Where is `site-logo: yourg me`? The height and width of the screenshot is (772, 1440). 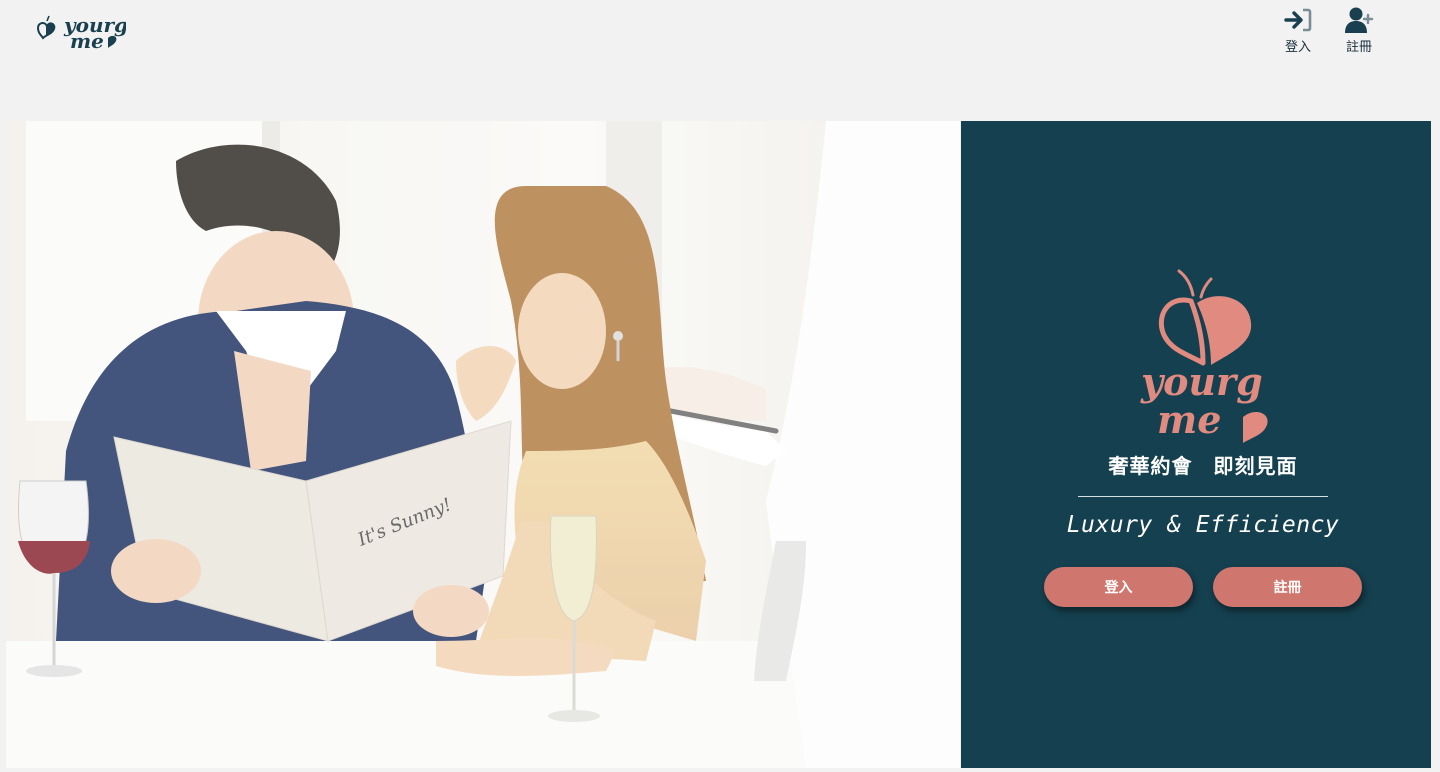
site-logo: yourg me is located at coordinates (81, 30).